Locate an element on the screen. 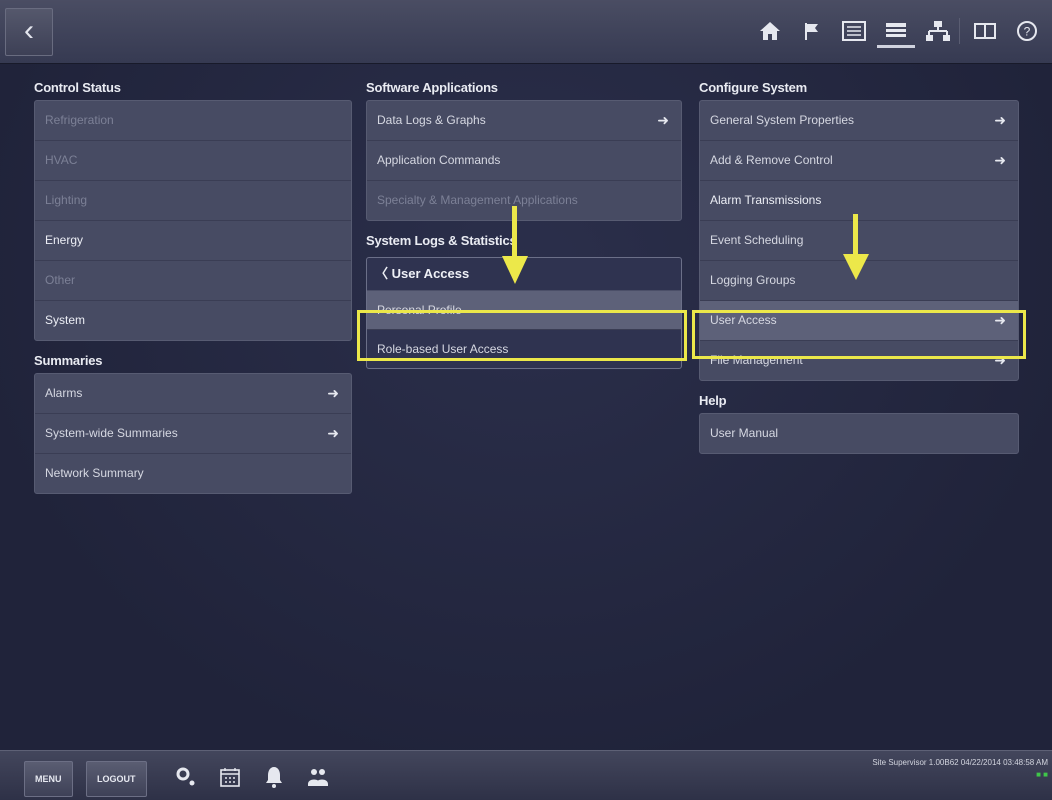 The width and height of the screenshot is (1052, 800). software-item-label: Data Logs & Graphs is located at coordinates (431, 120).